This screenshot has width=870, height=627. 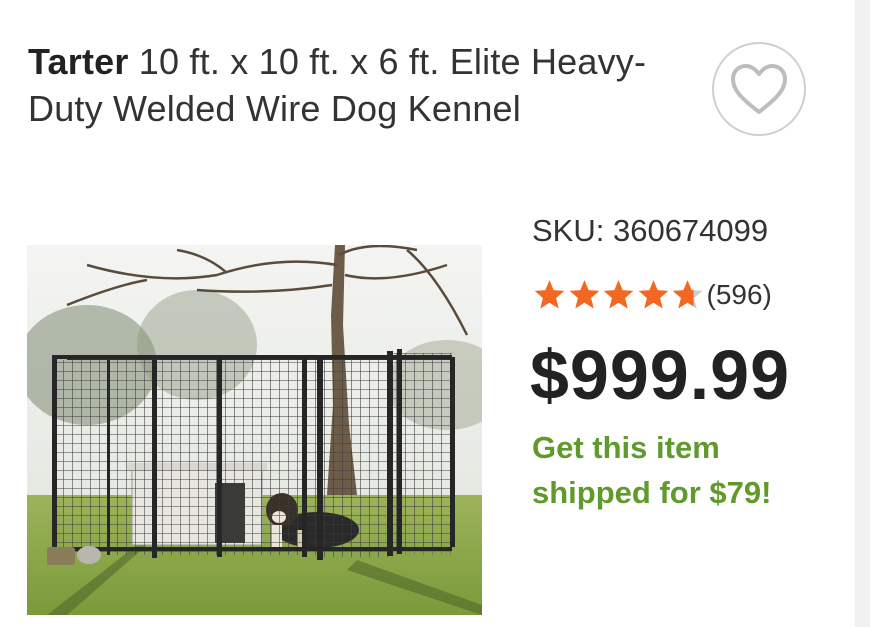 I want to click on heart-icon, so click(x=759, y=89).